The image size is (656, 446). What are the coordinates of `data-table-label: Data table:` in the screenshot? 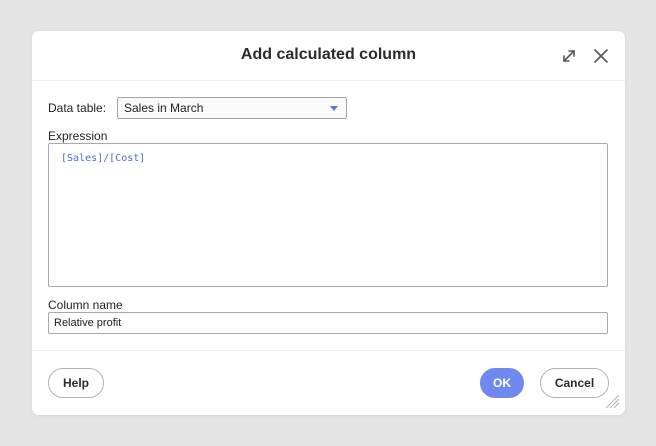 It's located at (77, 108).